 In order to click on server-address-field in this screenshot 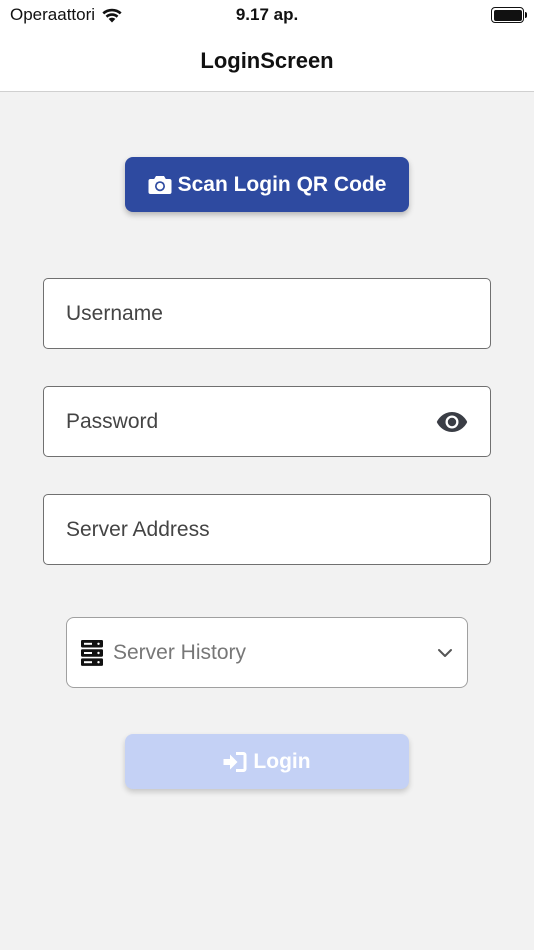, I will do `click(267, 529)`.